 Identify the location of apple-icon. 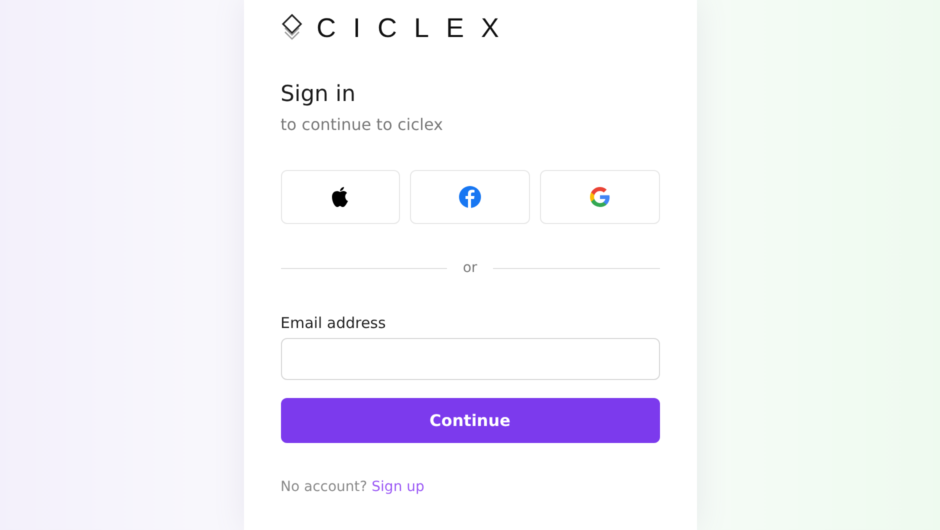
(340, 197).